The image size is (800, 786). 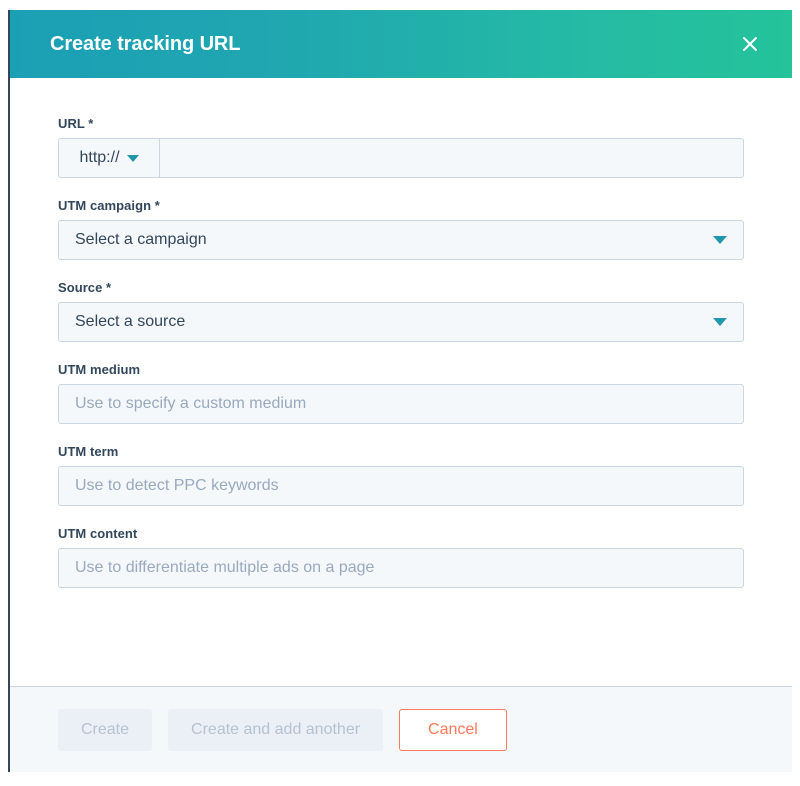 I want to click on utm-term-input, so click(x=401, y=486).